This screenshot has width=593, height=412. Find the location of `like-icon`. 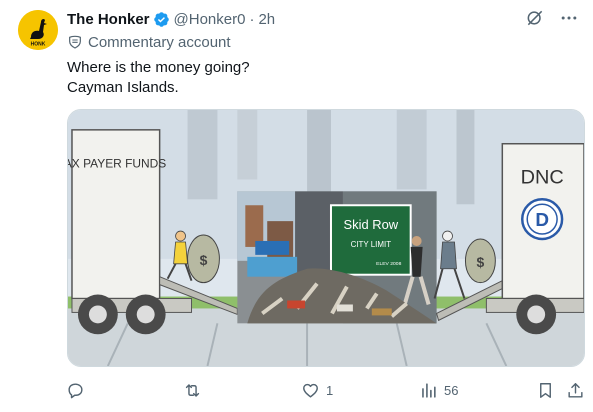

like-icon is located at coordinates (310, 390).